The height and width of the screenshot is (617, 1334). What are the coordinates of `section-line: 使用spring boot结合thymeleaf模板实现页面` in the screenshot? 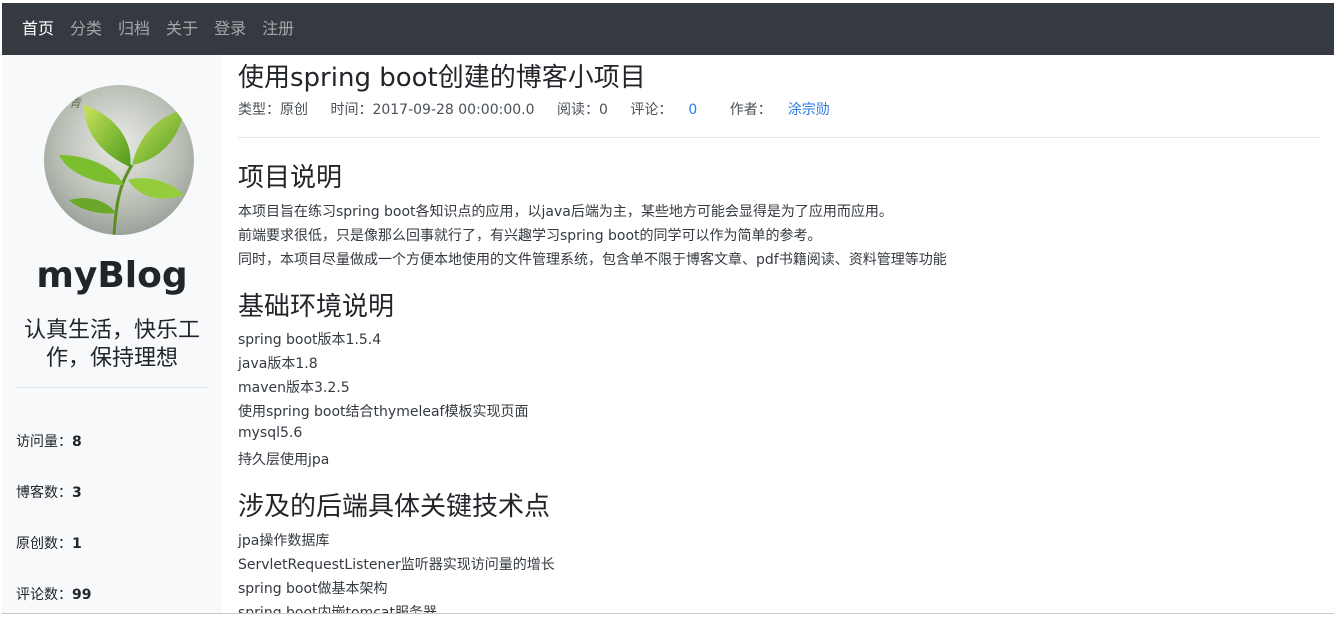 It's located at (383, 412).